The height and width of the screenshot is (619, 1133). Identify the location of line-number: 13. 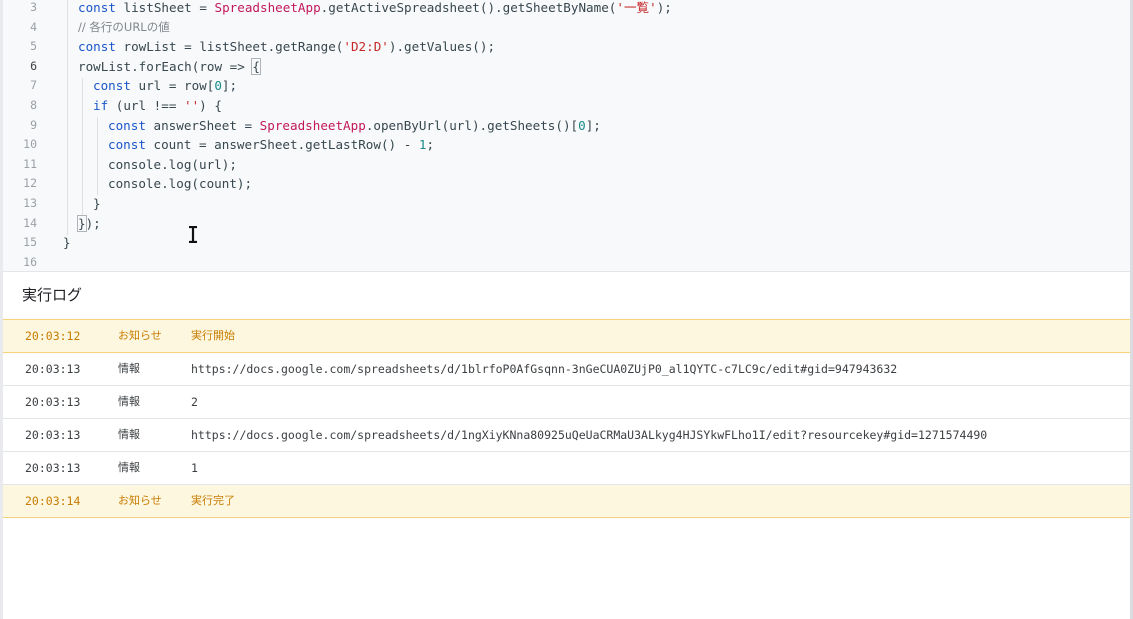
(30, 203).